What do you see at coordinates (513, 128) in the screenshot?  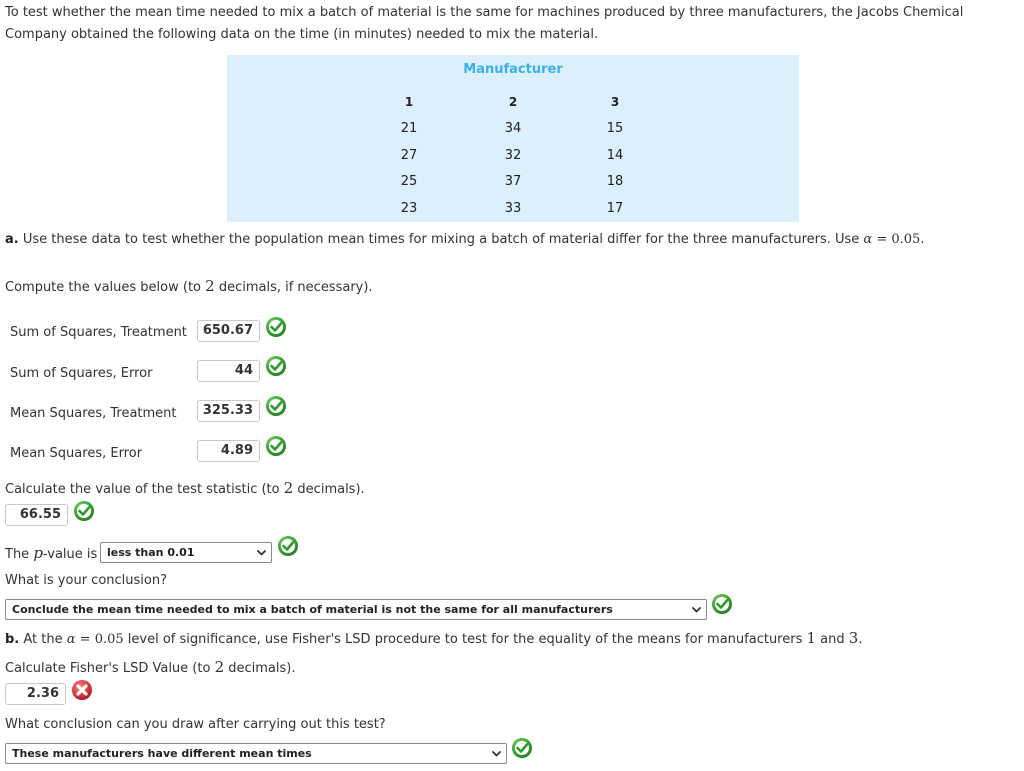 I see `table-cell: 34` at bounding box center [513, 128].